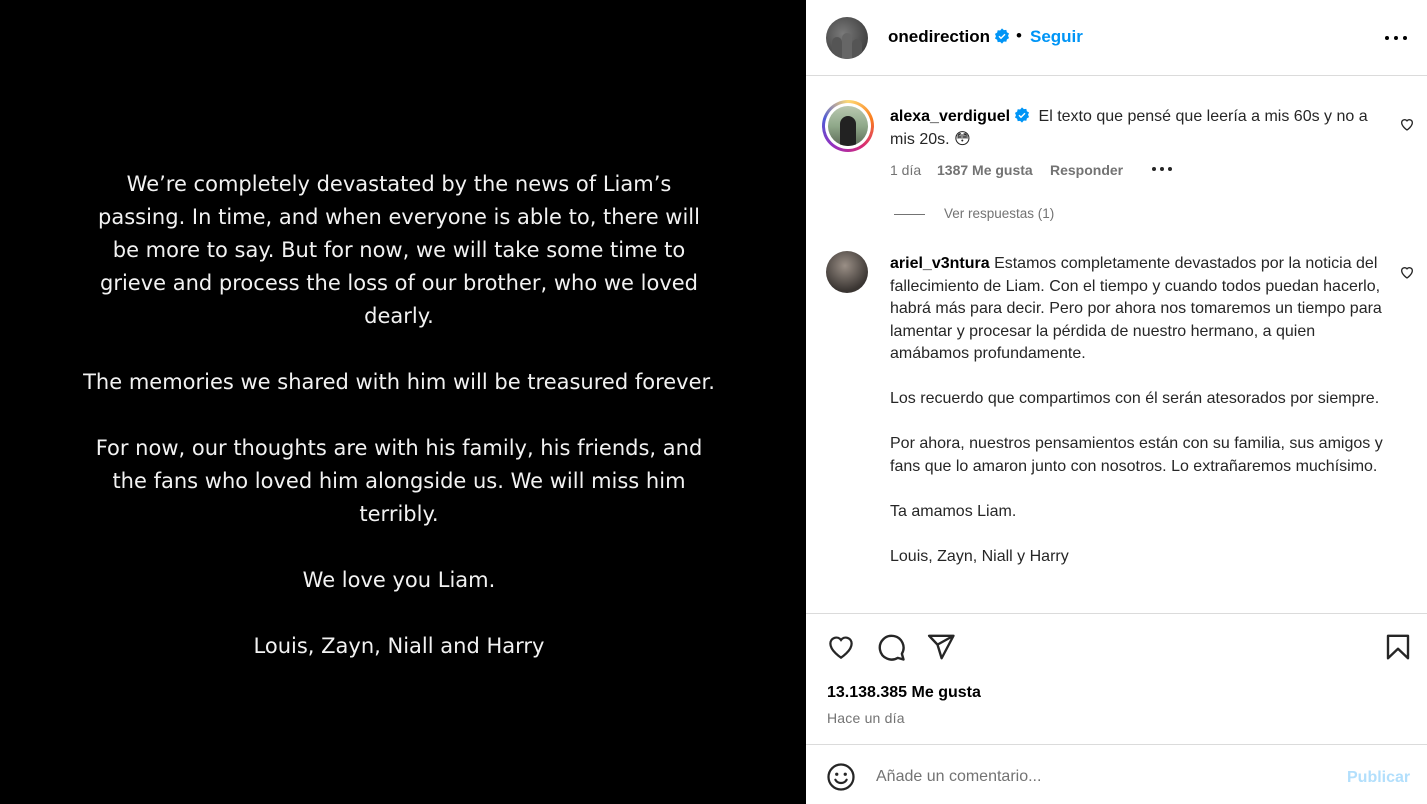 This screenshot has width=1427, height=804. What do you see at coordinates (905, 170) in the screenshot?
I see `comment-time: 1 día` at bounding box center [905, 170].